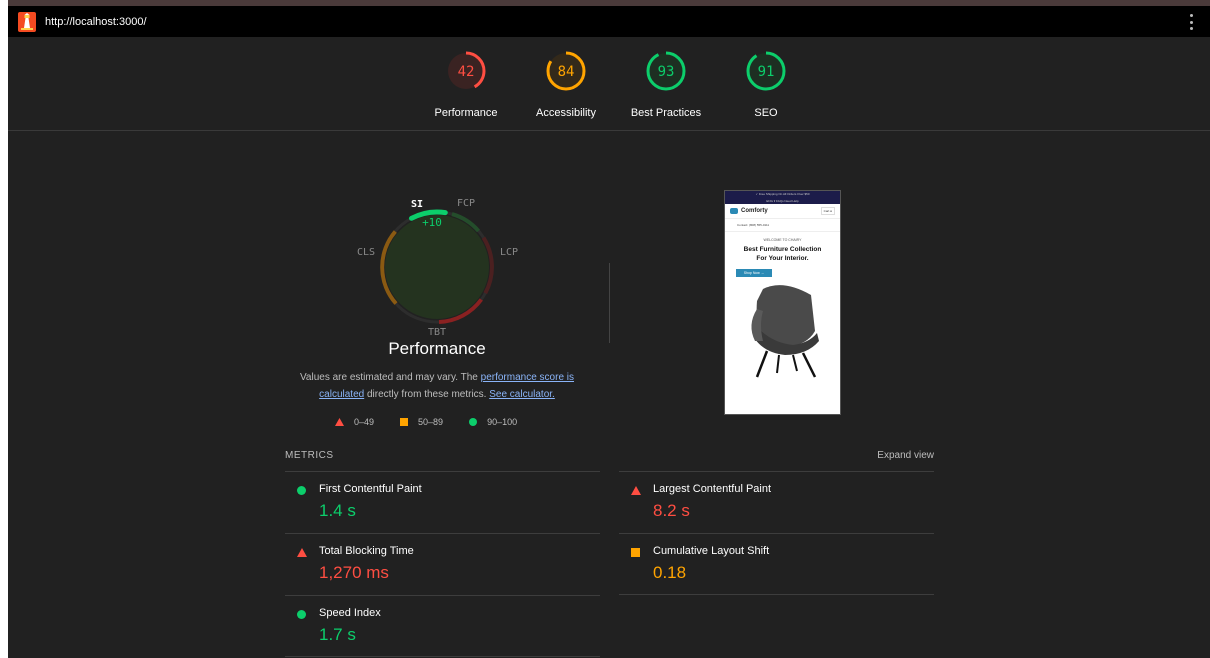 The image size is (1210, 658). What do you see at coordinates (666, 113) in the screenshot?
I see `gauge-best-practices-label: Best Practices` at bounding box center [666, 113].